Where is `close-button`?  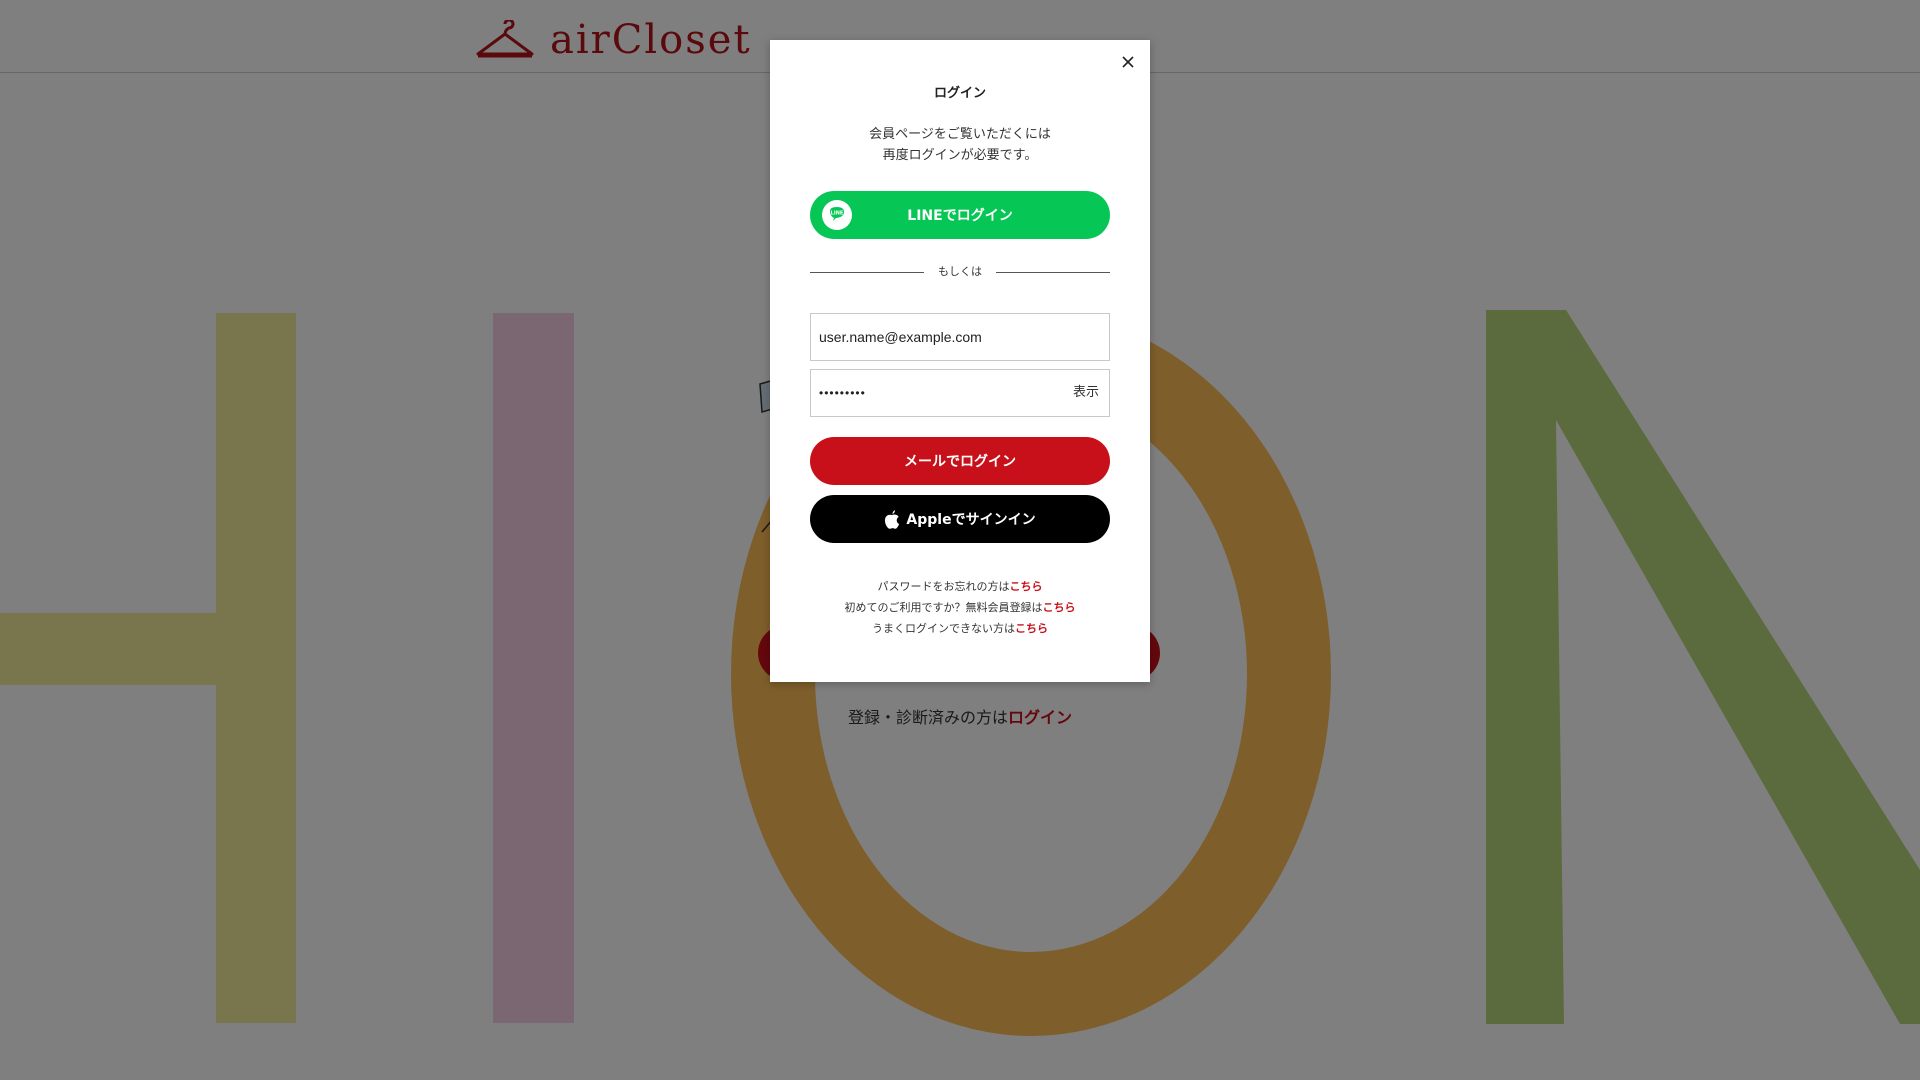
close-button is located at coordinates (1128, 62).